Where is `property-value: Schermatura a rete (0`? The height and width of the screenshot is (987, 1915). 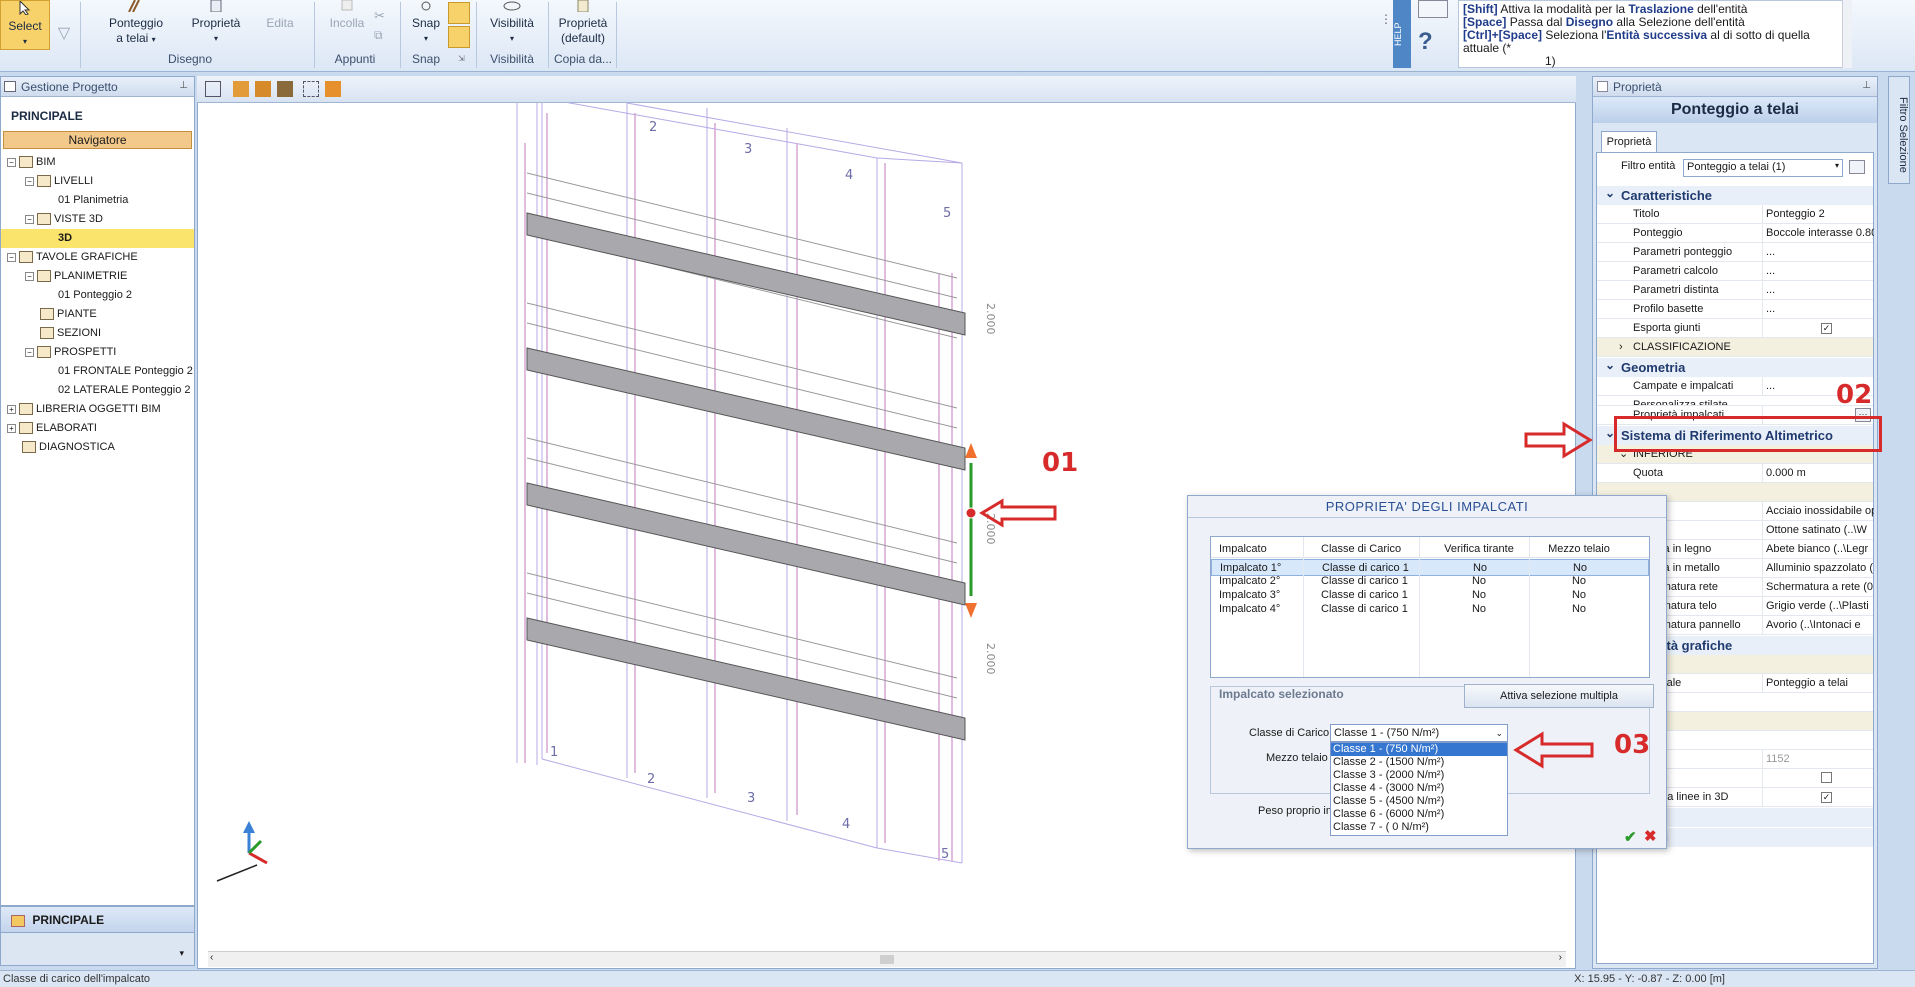 property-value: Schermatura a rete (0 is located at coordinates (1818, 587).